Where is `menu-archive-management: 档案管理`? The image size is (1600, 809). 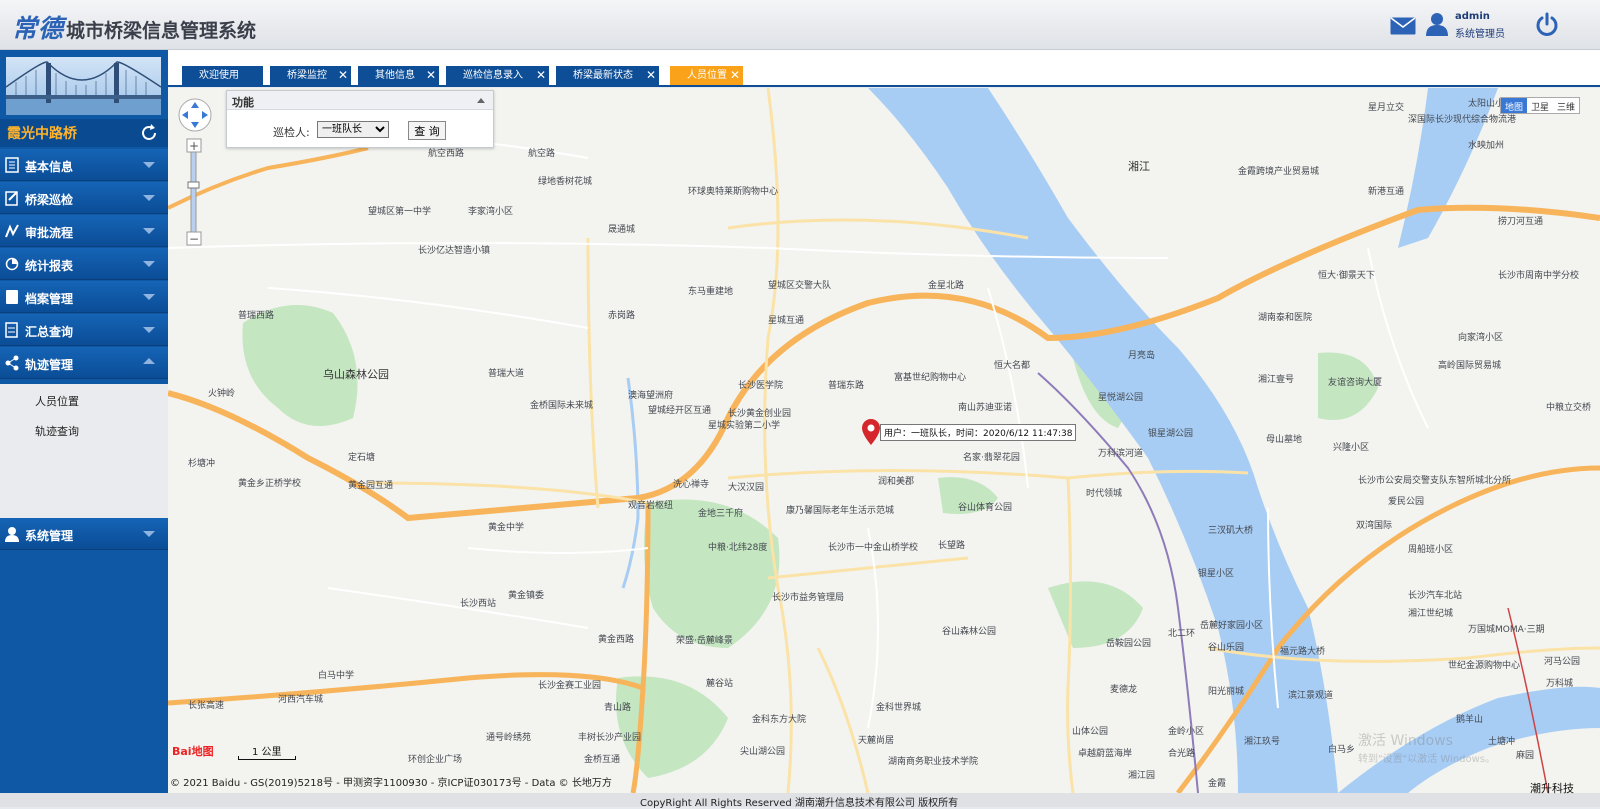 menu-archive-management: 档案管理 is located at coordinates (84, 297).